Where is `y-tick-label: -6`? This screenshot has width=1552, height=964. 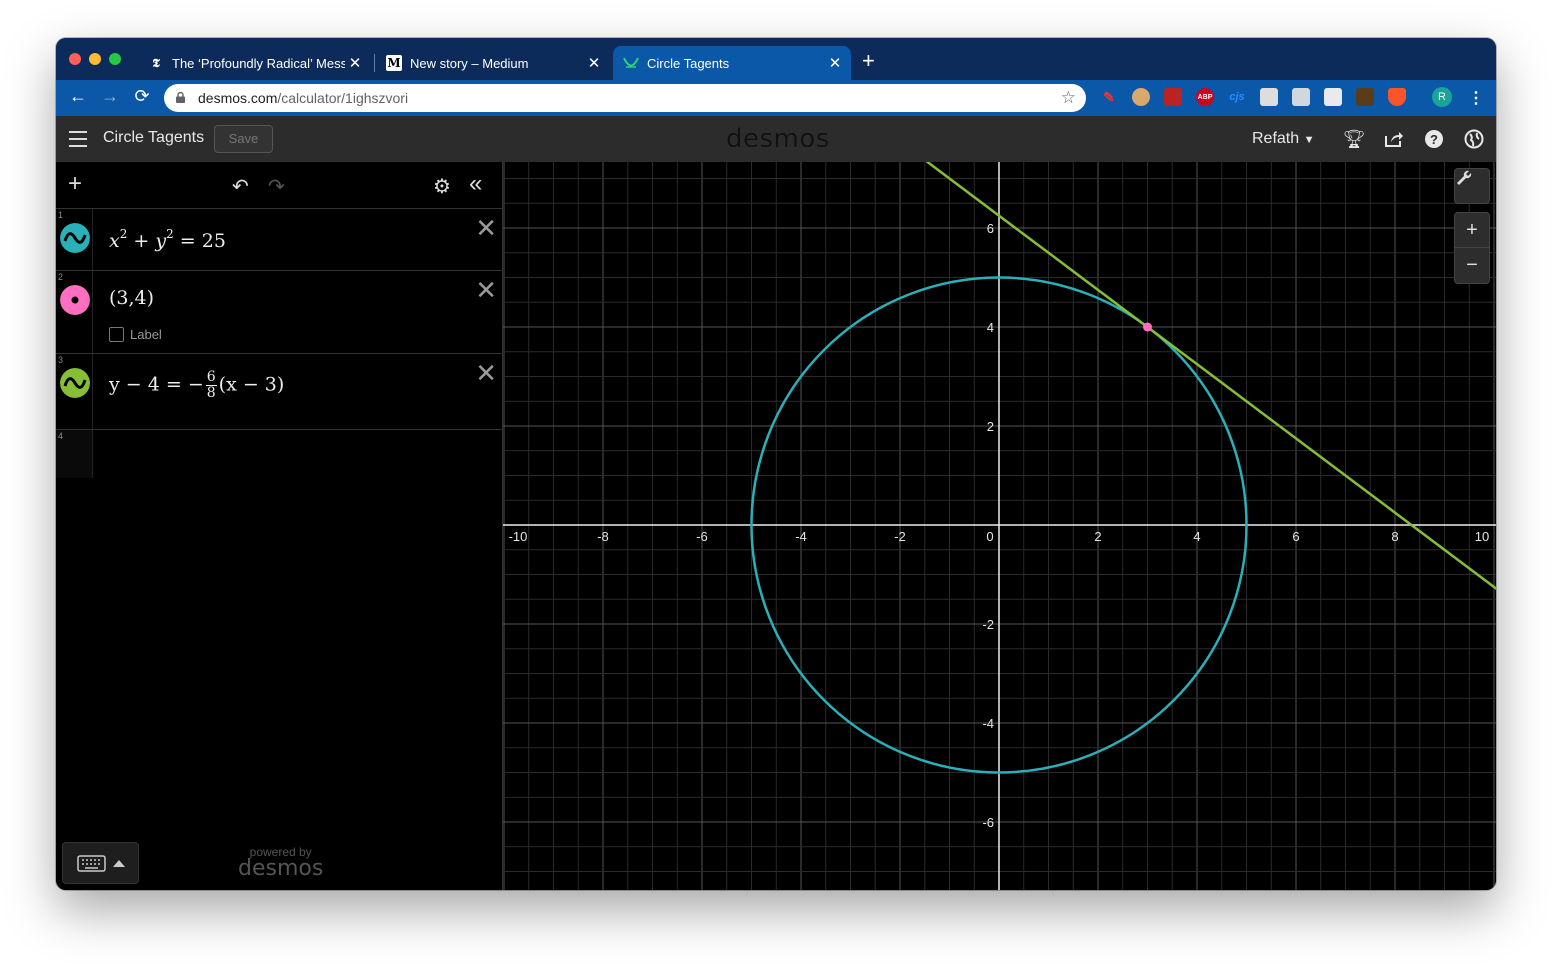
y-tick-label: -6 is located at coordinates (988, 822).